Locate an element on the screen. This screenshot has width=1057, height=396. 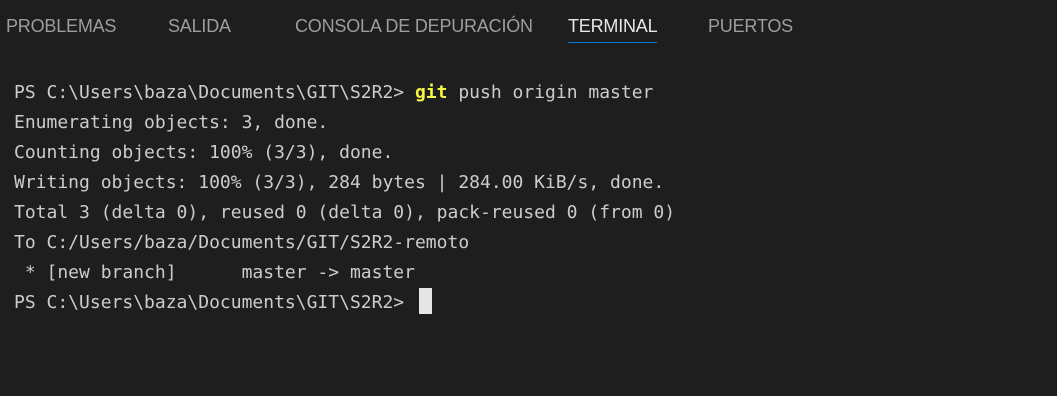
terminal-prompt-line: PS C:\Users\baza\Documents\GIT\S2R2> is located at coordinates (223, 303).